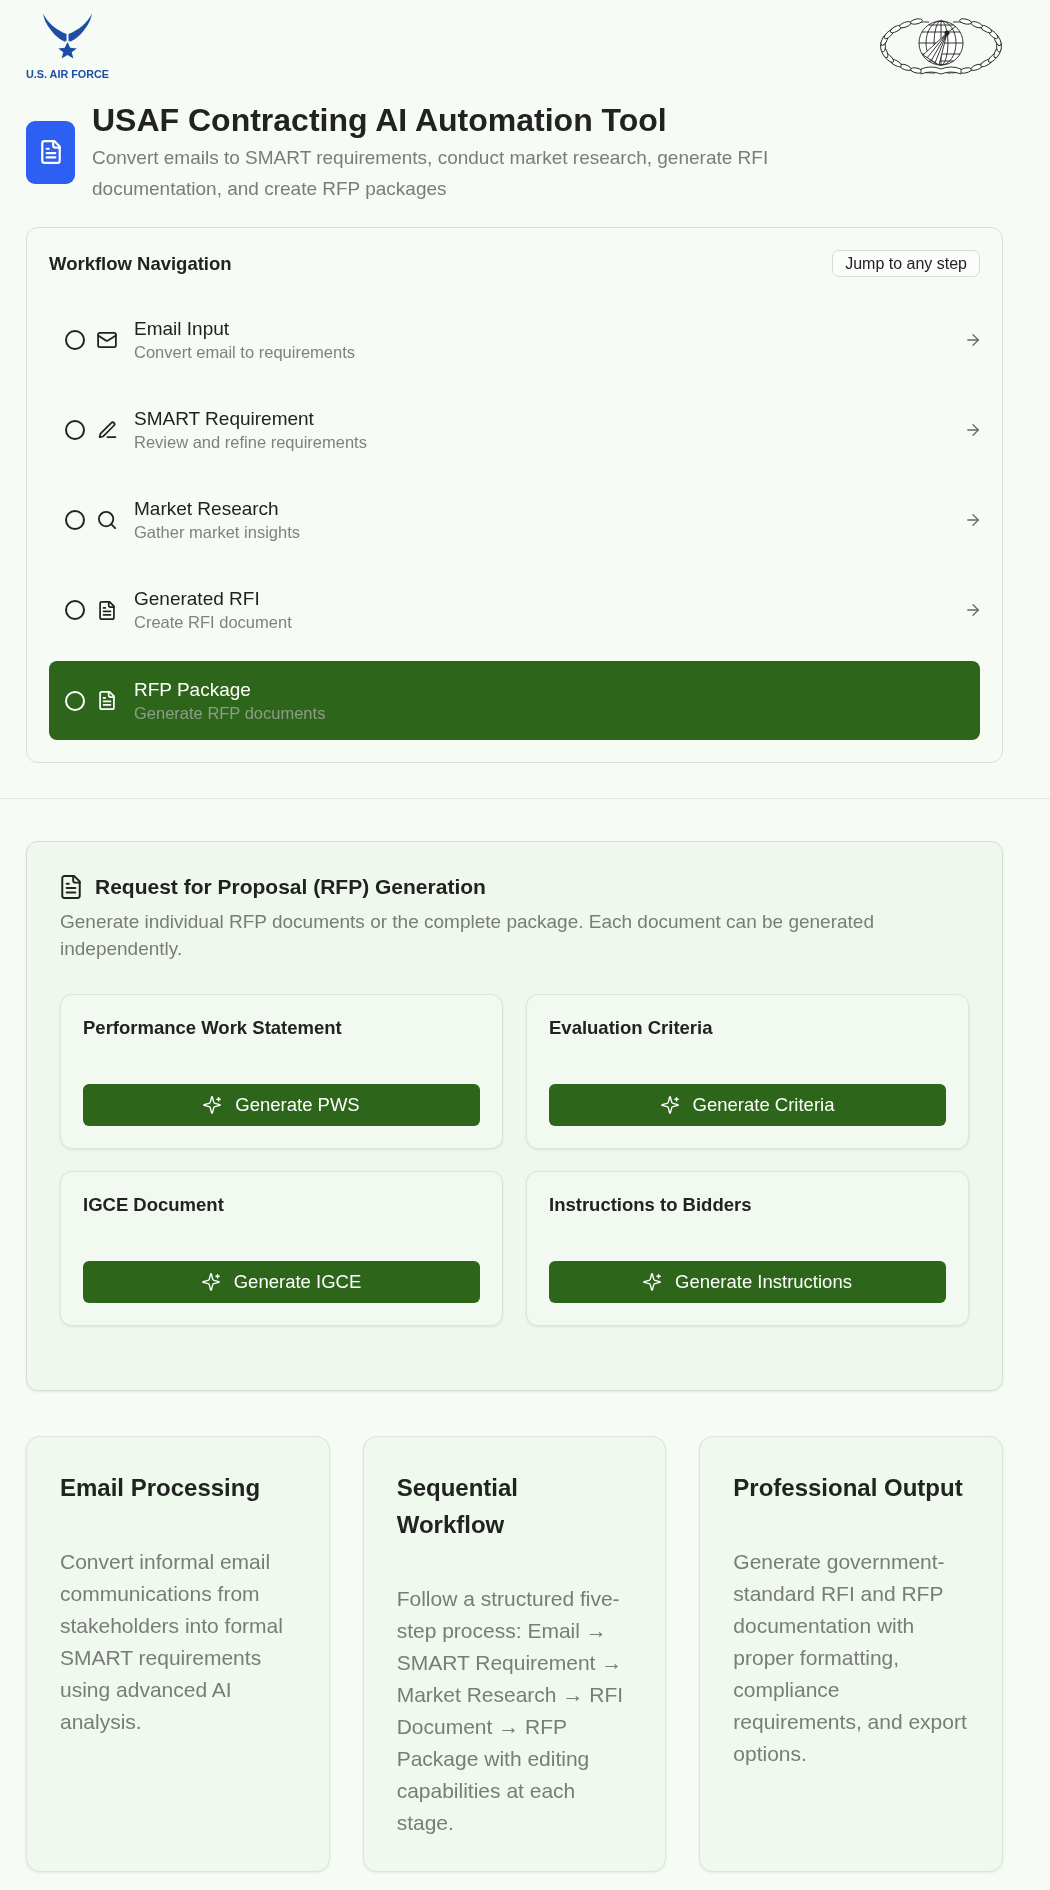 This screenshot has height=1890, width=1050. Describe the element at coordinates (172, 1642) in the screenshot. I see `feature-description: Convert informal email communications from stakeholders into formal SMART requirements using advanced AI analysis.` at that location.